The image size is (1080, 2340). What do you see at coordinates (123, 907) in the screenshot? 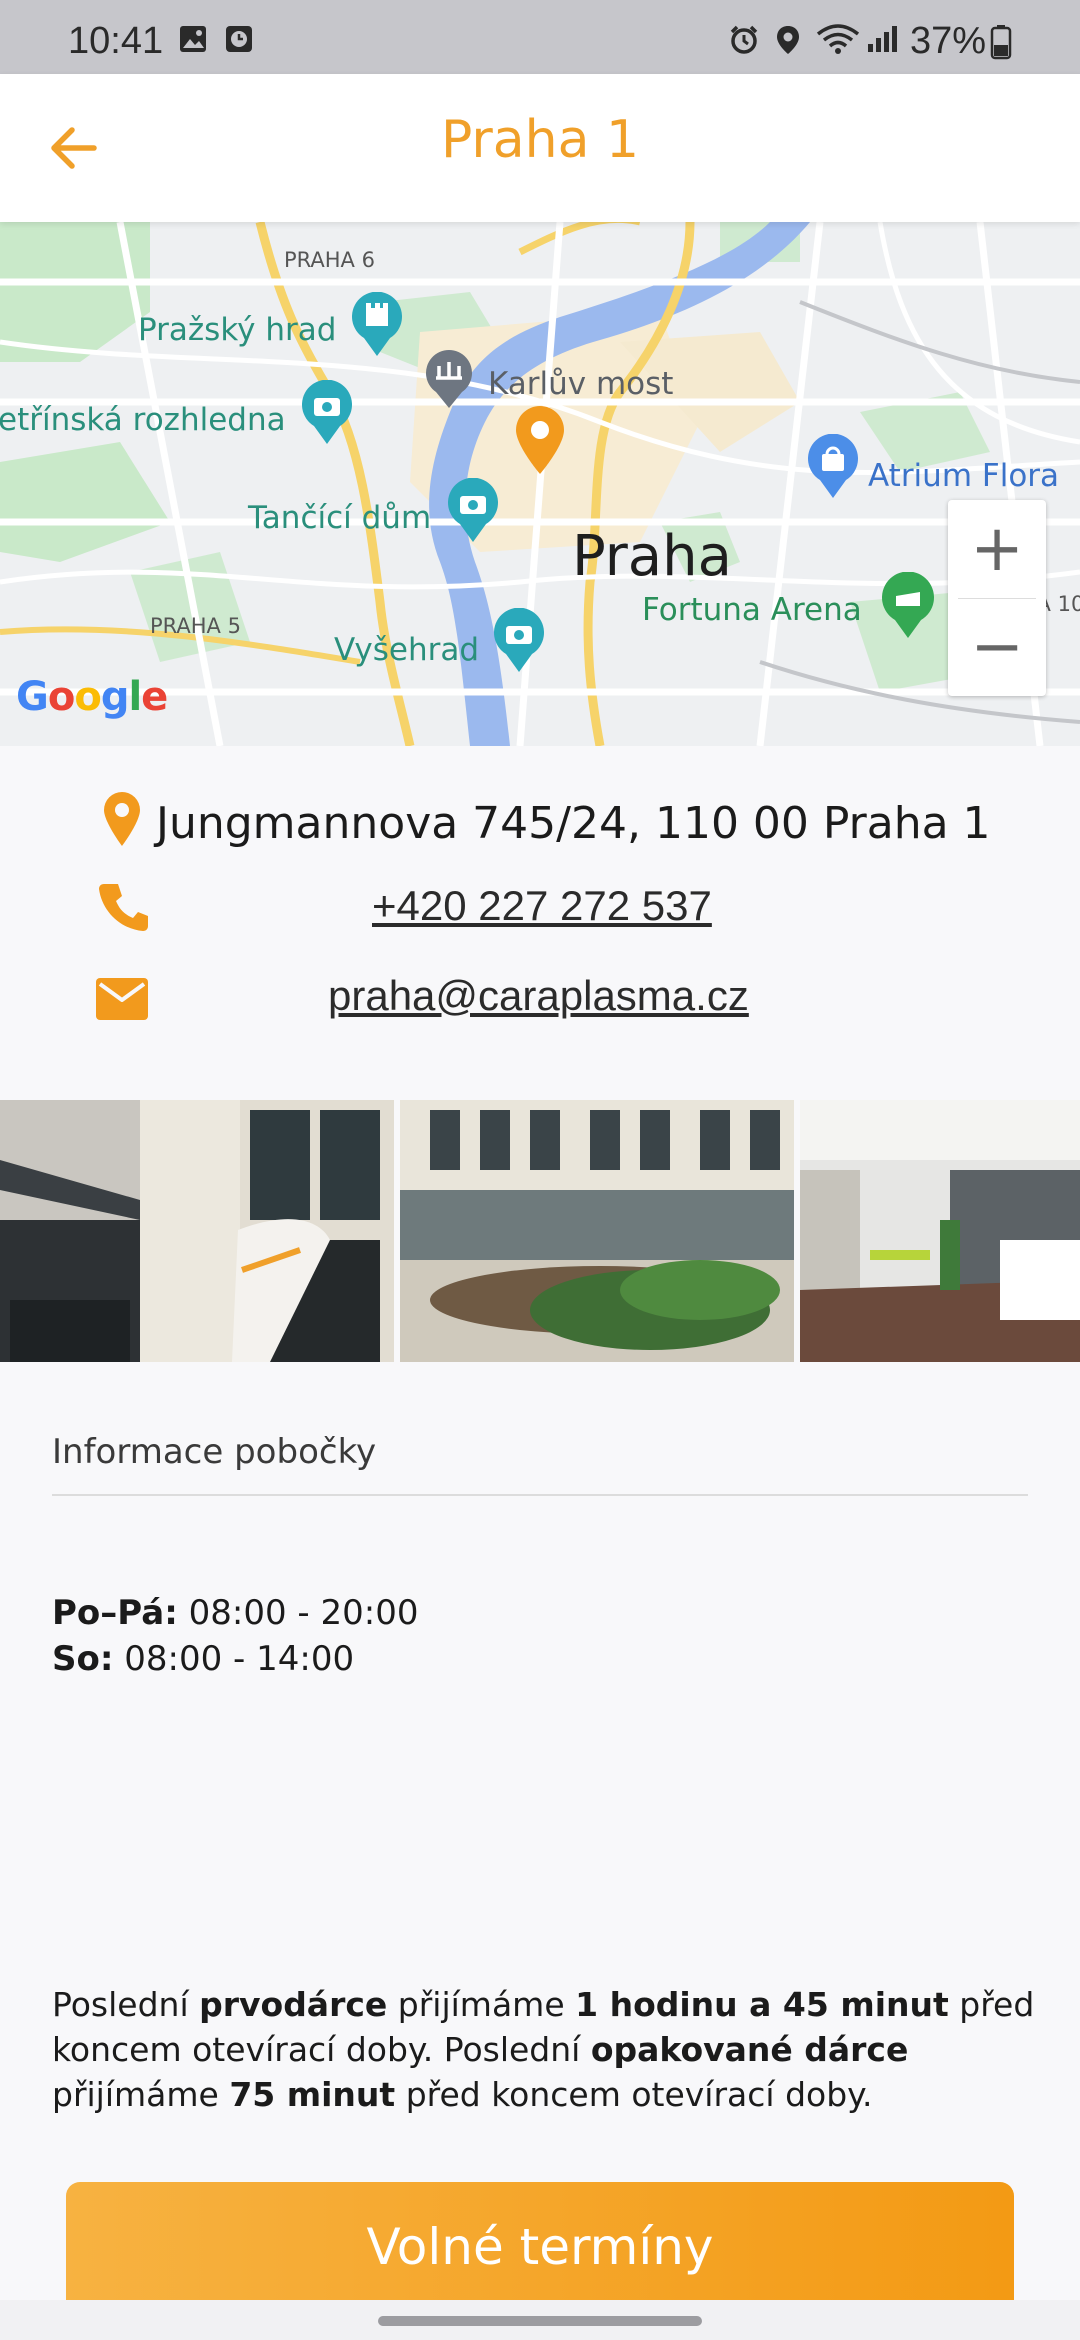
I see `phone-icon` at bounding box center [123, 907].